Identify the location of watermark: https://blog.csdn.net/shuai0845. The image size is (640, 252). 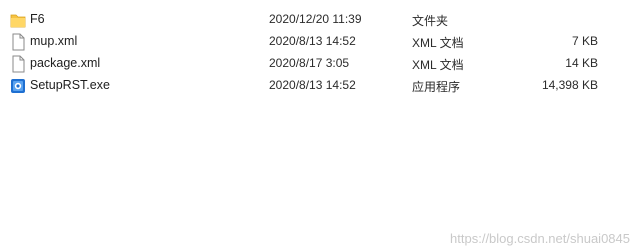
(540, 238).